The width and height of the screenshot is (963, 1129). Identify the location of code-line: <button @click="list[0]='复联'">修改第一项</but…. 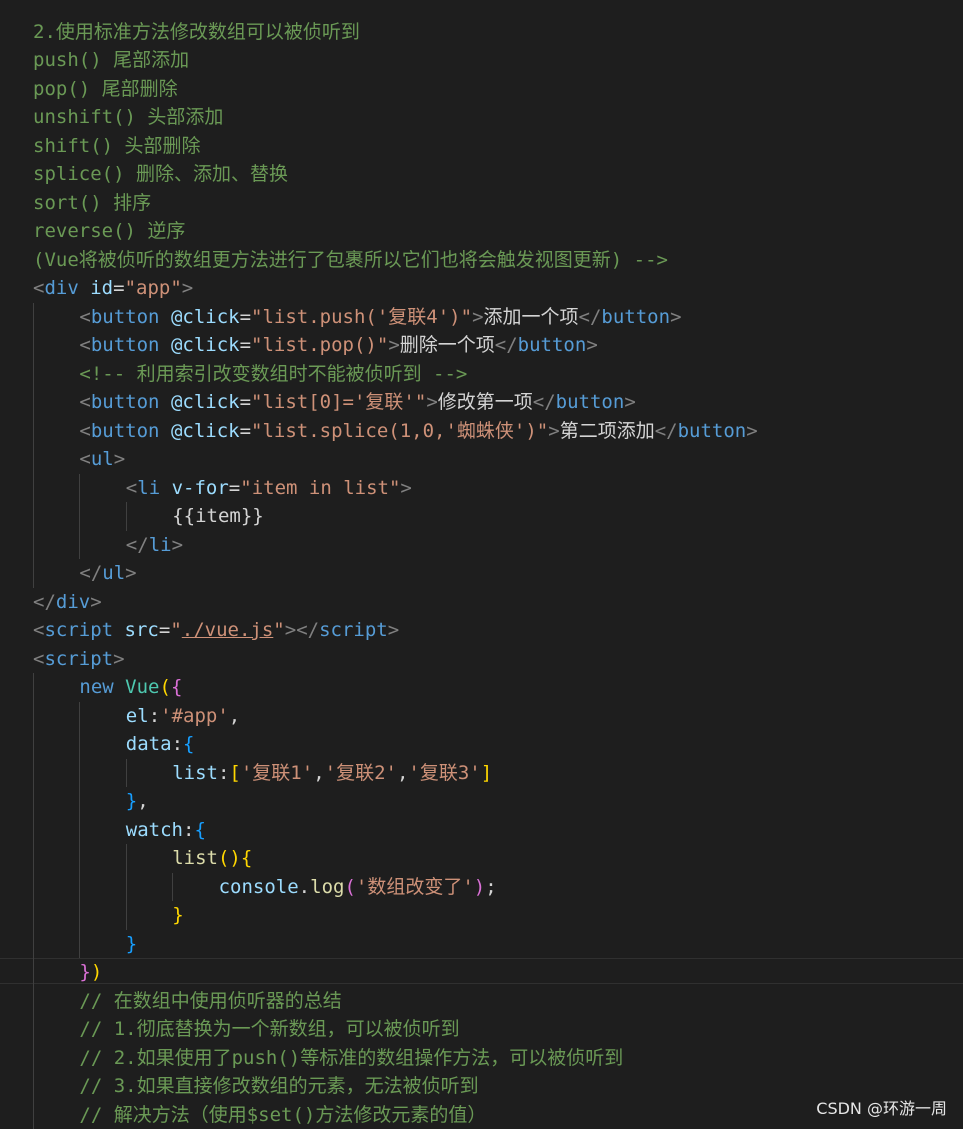
(357, 402).